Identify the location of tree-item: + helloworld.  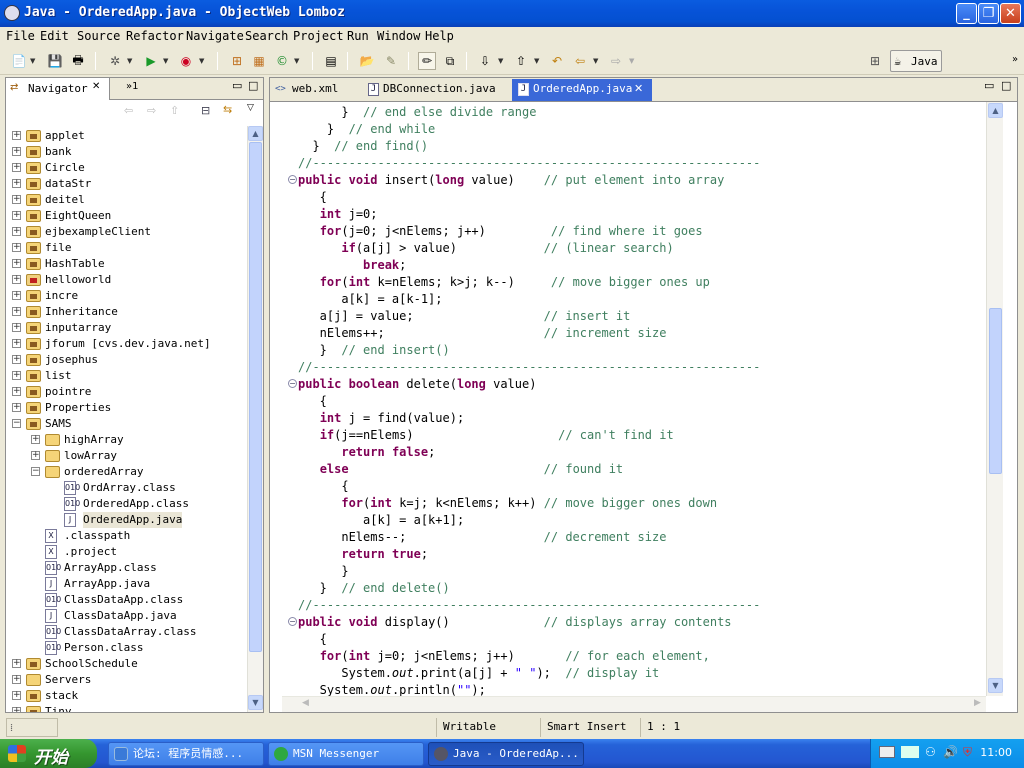
(126, 280).